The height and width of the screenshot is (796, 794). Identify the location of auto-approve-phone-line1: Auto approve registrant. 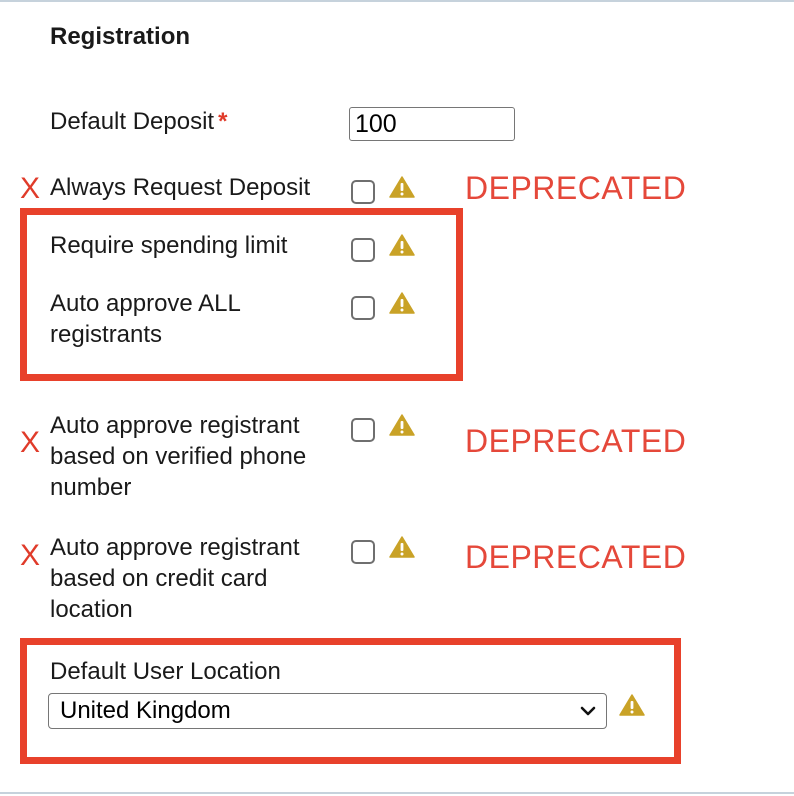
(175, 425).